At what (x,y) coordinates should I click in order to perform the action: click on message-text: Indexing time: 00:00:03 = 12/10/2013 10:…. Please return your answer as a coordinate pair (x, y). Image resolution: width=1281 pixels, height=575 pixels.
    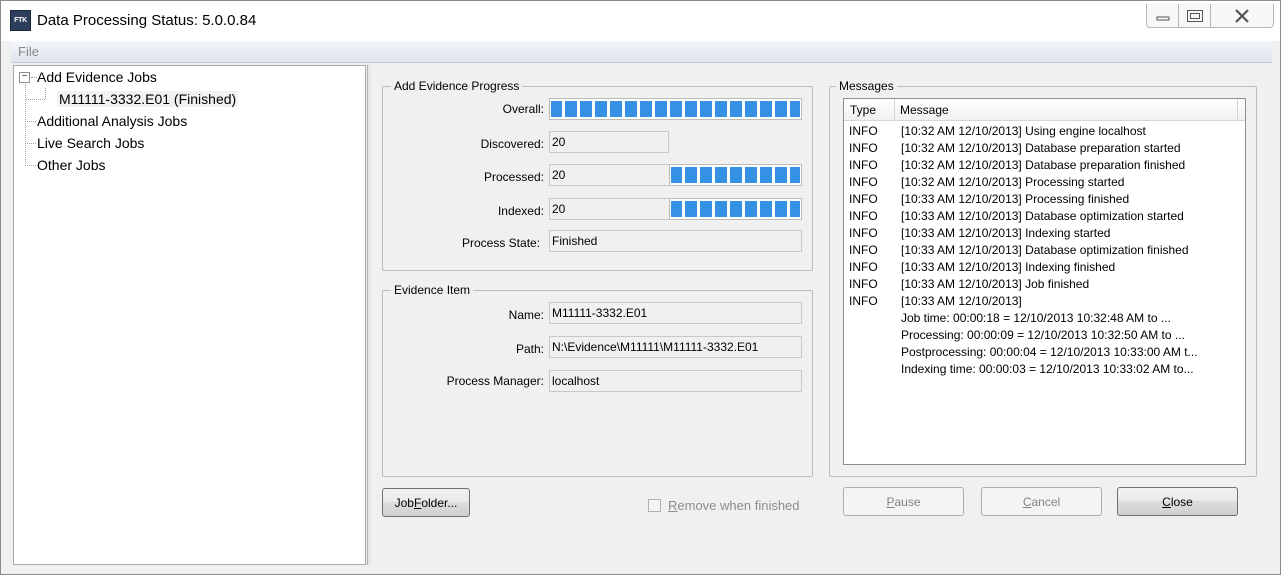
    Looking at the image, I should click on (1047, 369).